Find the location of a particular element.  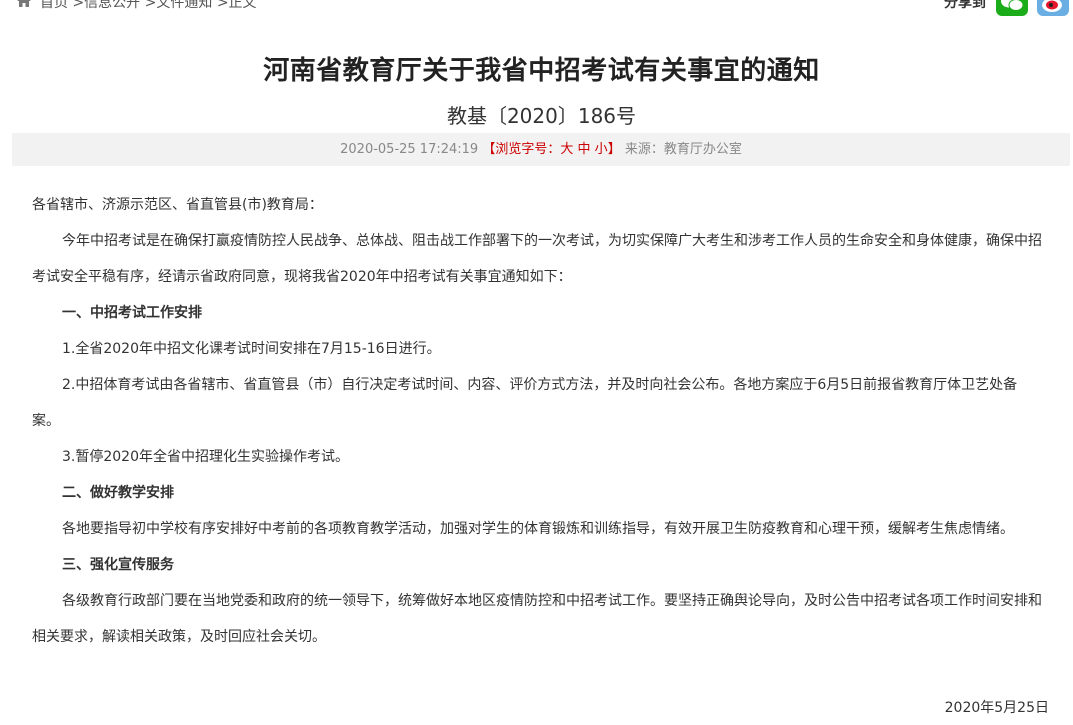

publish-datetime: 2020-05-25 17:24:19 is located at coordinates (409, 149).